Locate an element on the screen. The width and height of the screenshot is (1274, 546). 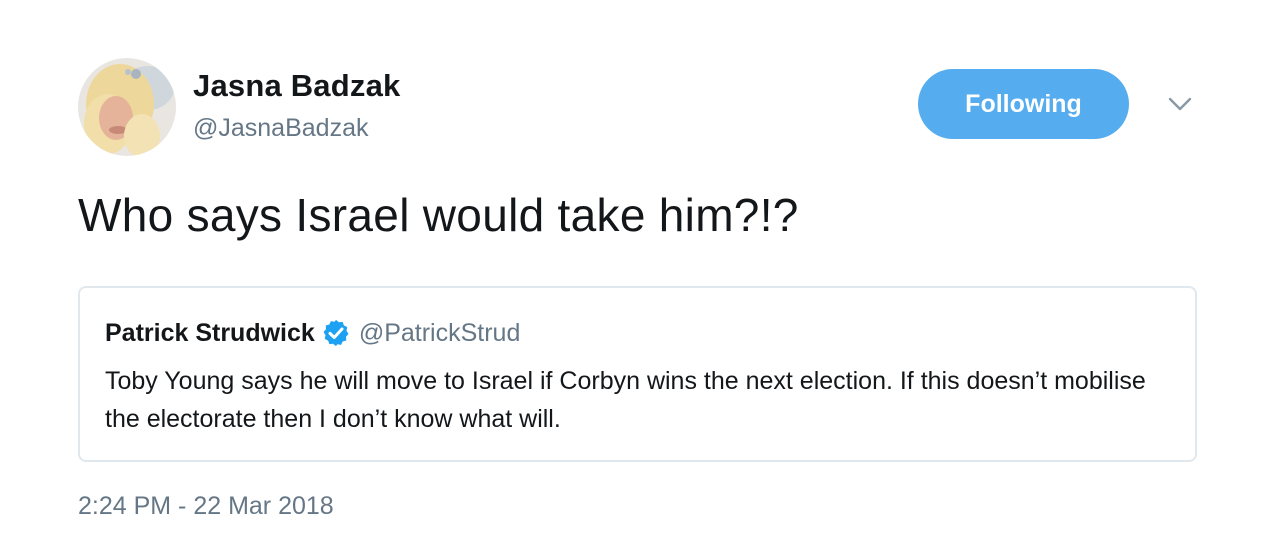
avatar-image is located at coordinates (127, 107).